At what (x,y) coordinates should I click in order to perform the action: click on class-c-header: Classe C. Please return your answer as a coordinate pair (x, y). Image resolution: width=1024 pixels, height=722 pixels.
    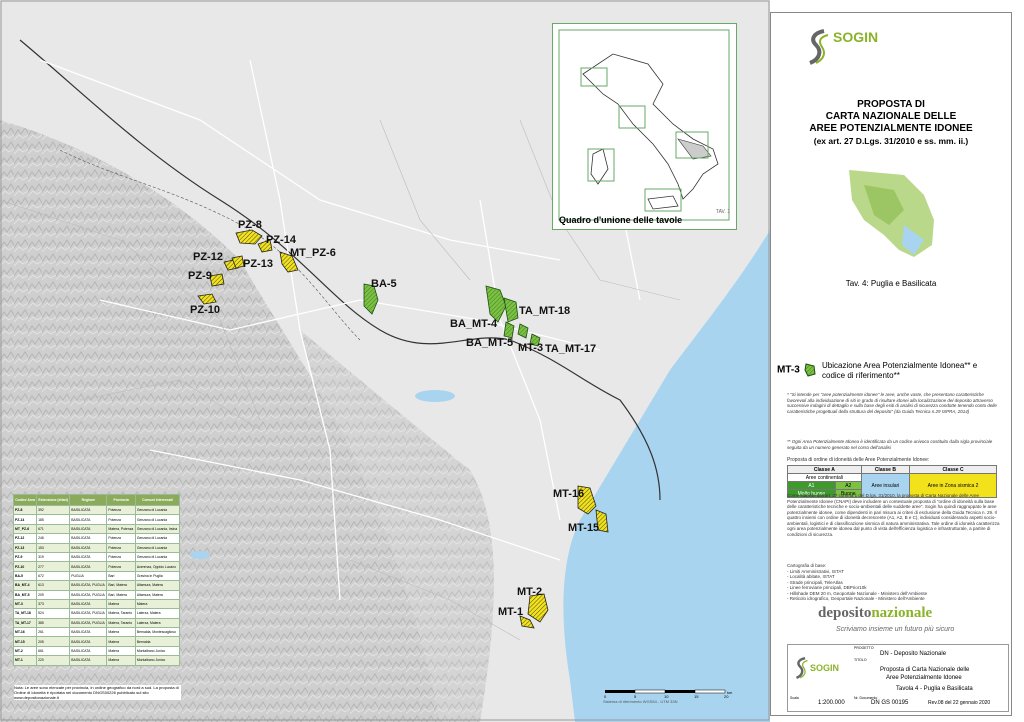
    Looking at the image, I should click on (953, 469).